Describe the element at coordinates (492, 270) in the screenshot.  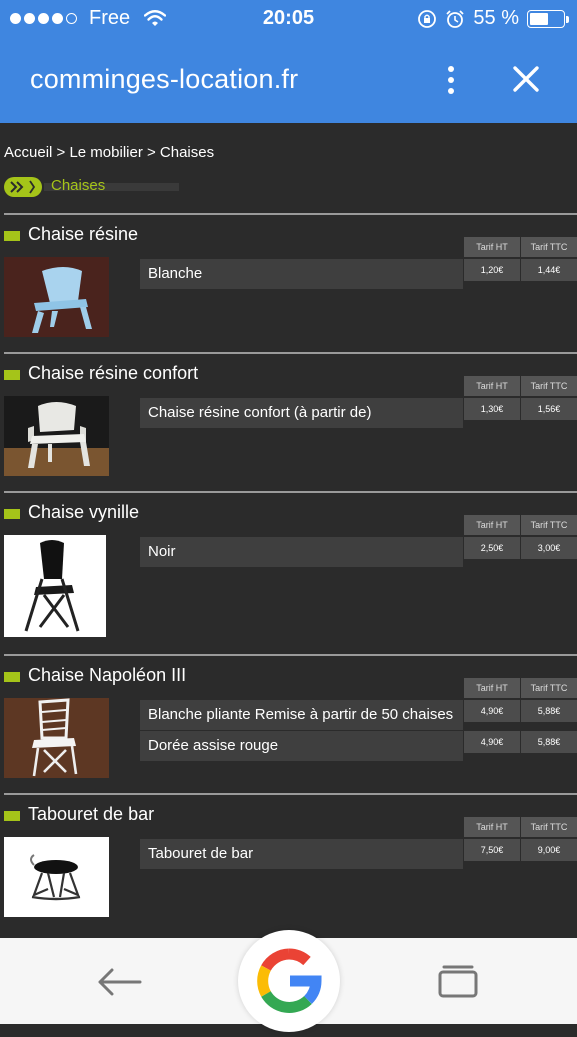
I see `price-ht: 1,20€` at that location.